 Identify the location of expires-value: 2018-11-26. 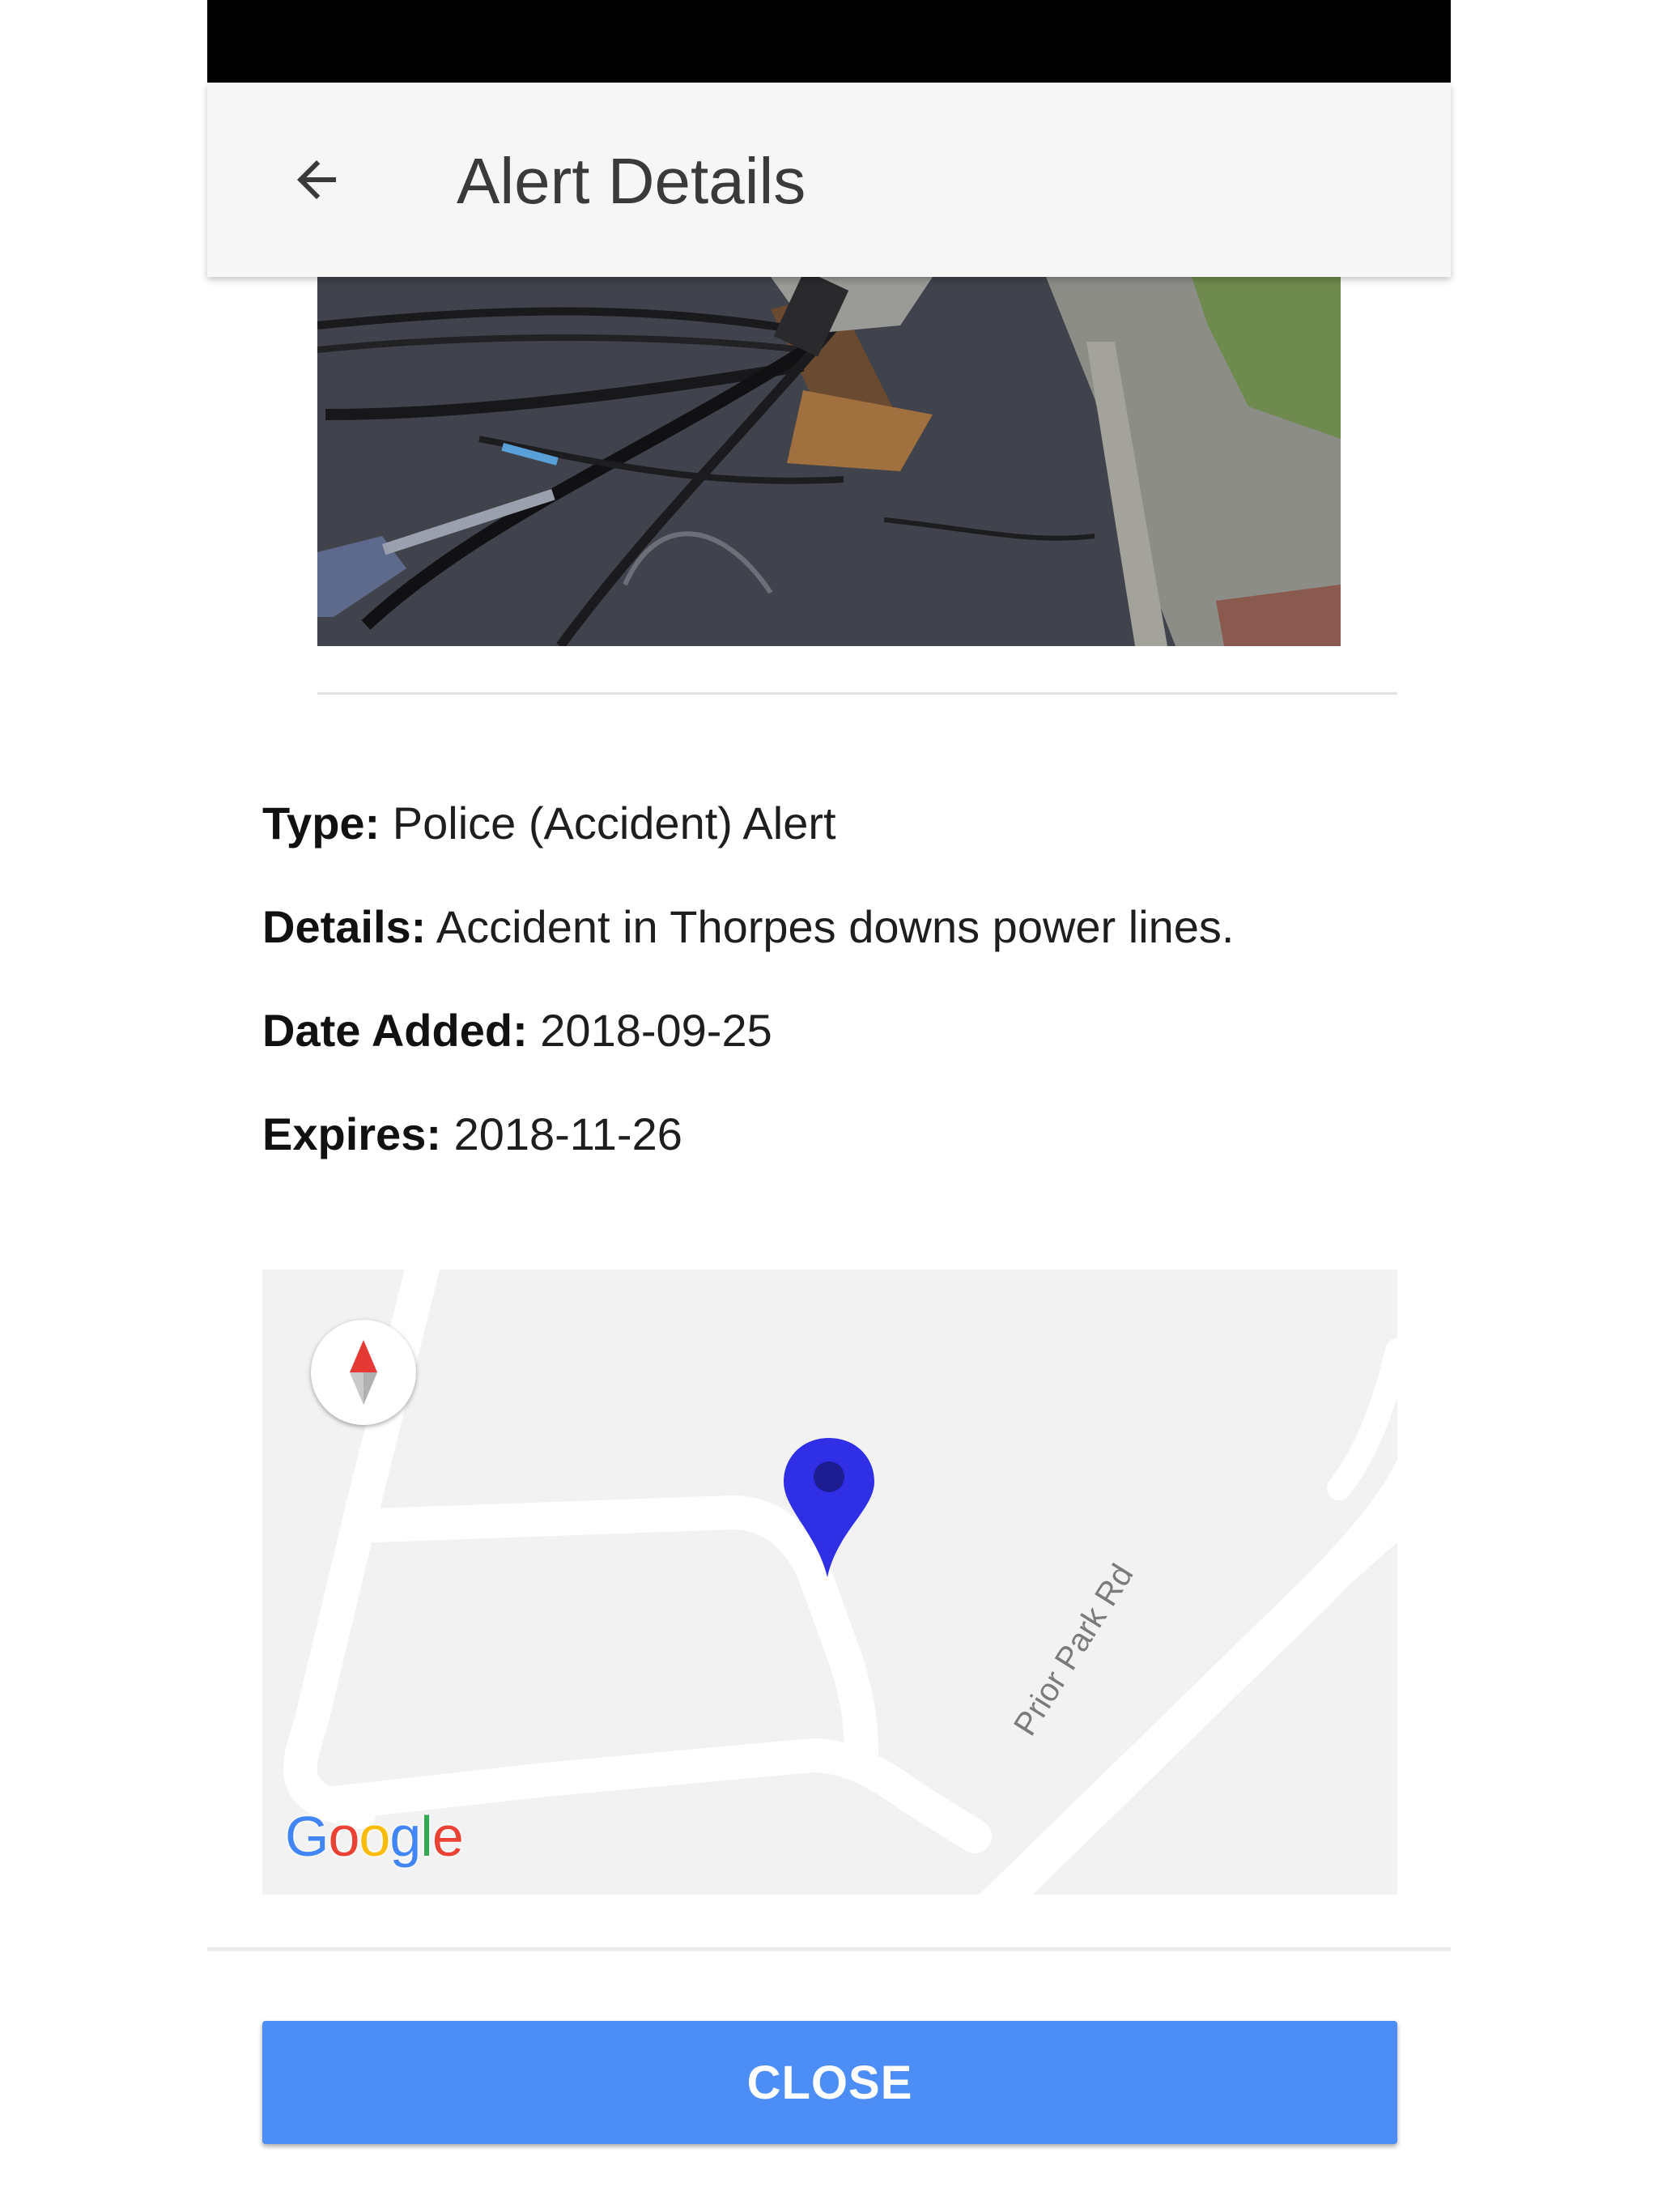
(567, 1134).